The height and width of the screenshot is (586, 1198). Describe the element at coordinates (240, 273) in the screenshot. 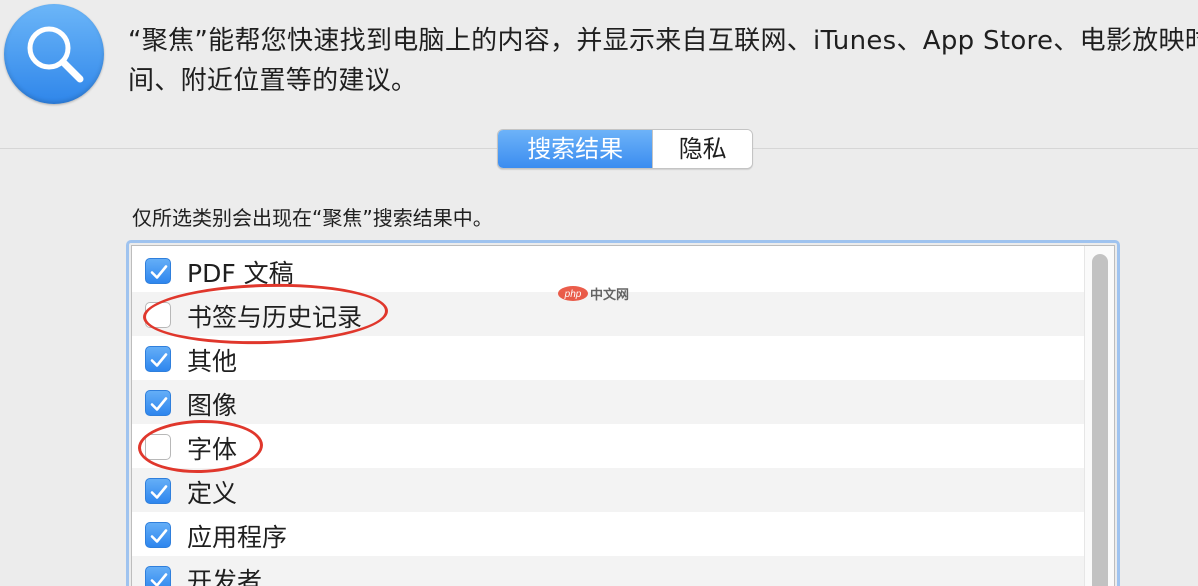

I see `category-label: PDF 文稿` at that location.